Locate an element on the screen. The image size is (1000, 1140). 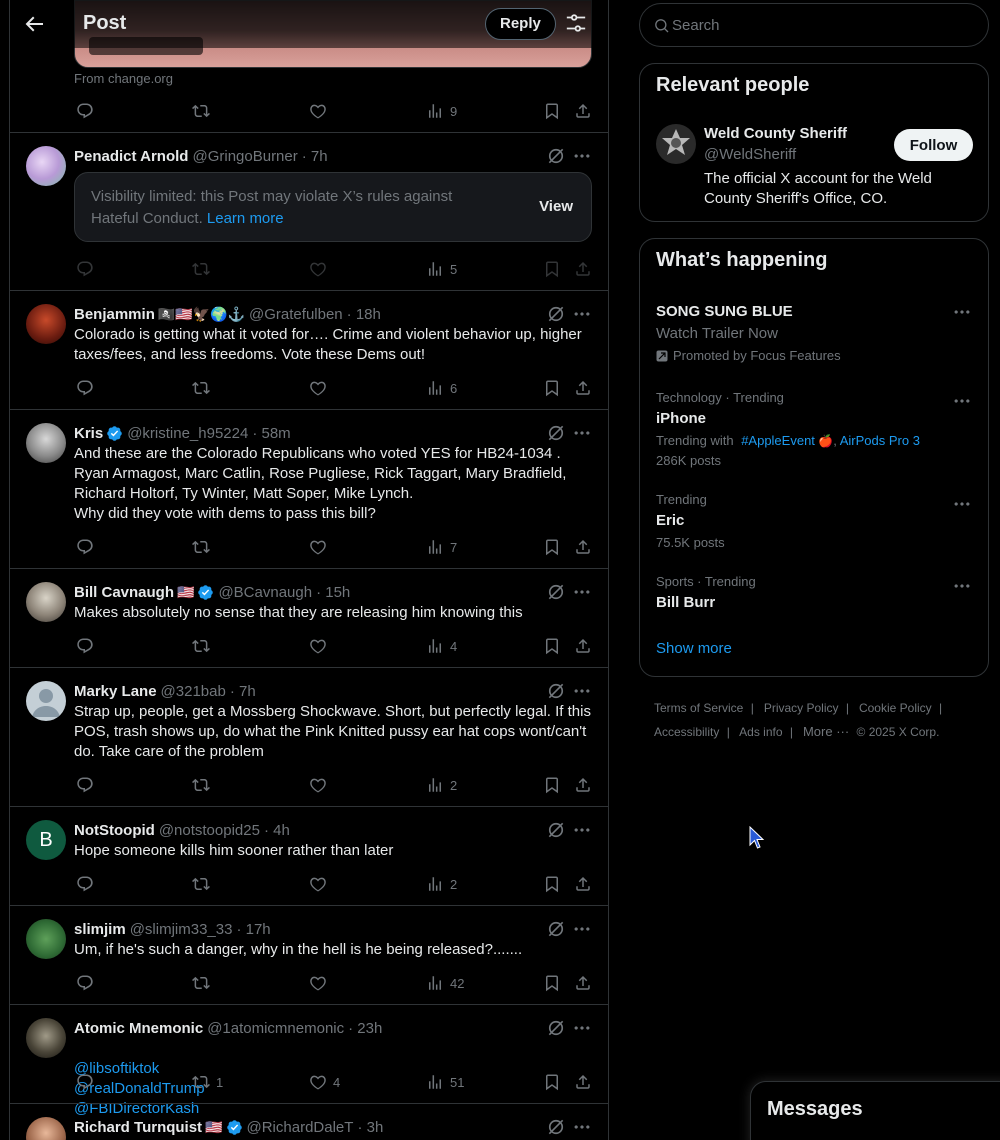
post-time: · 17h is located at coordinates (253, 929).